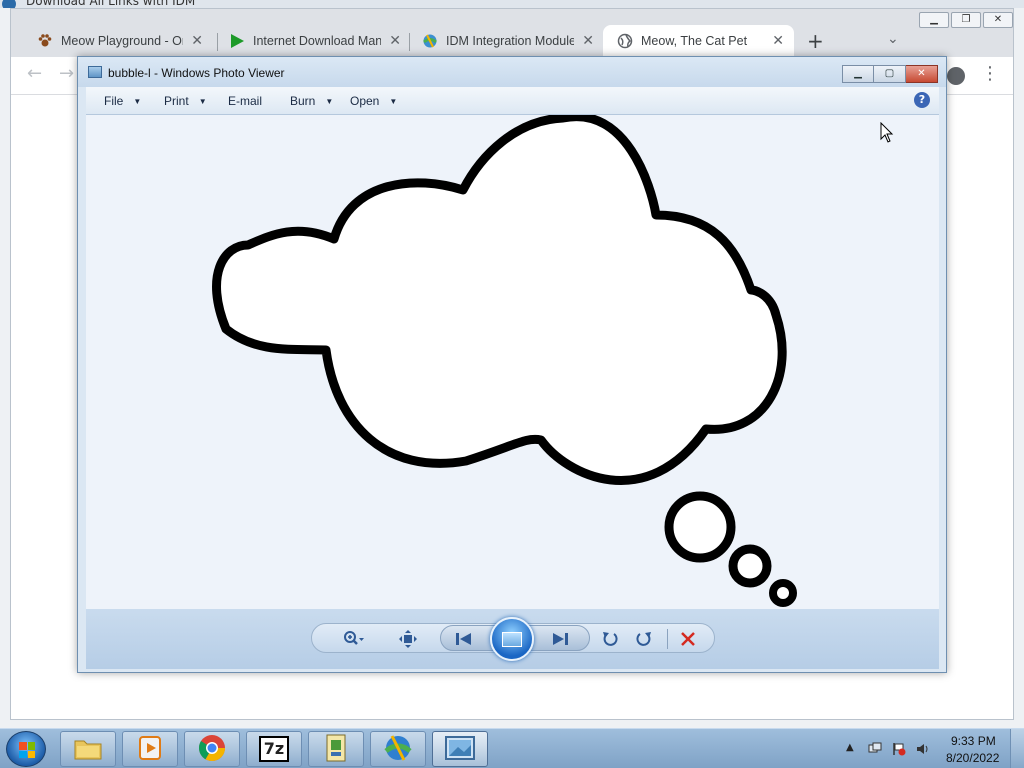  Describe the element at coordinates (512, 101) in the screenshot. I see `photo-viewer-menubar: File ▼ Print ▼ E-mail Burn ▼ Open ▼ ?` at that location.